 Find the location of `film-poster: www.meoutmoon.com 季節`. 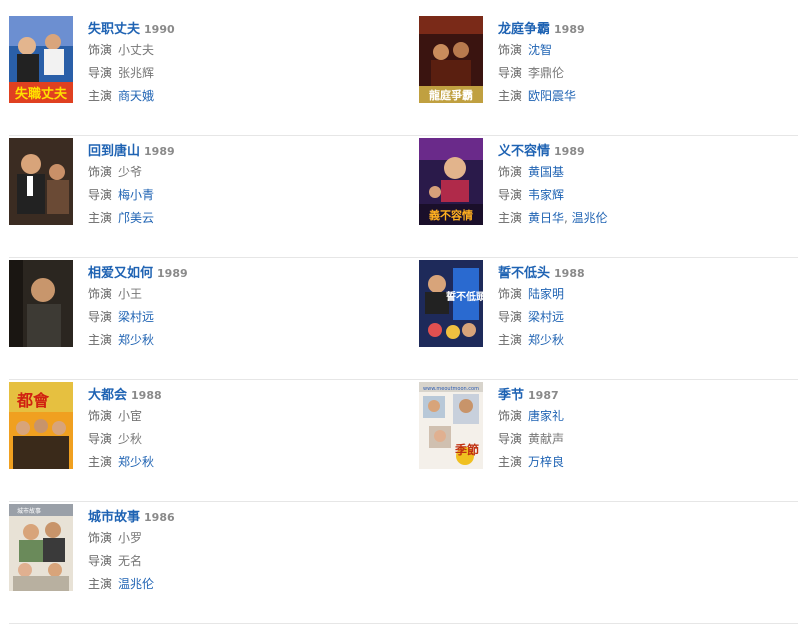

film-poster: www.meoutmoon.com 季節 is located at coordinates (451, 425).